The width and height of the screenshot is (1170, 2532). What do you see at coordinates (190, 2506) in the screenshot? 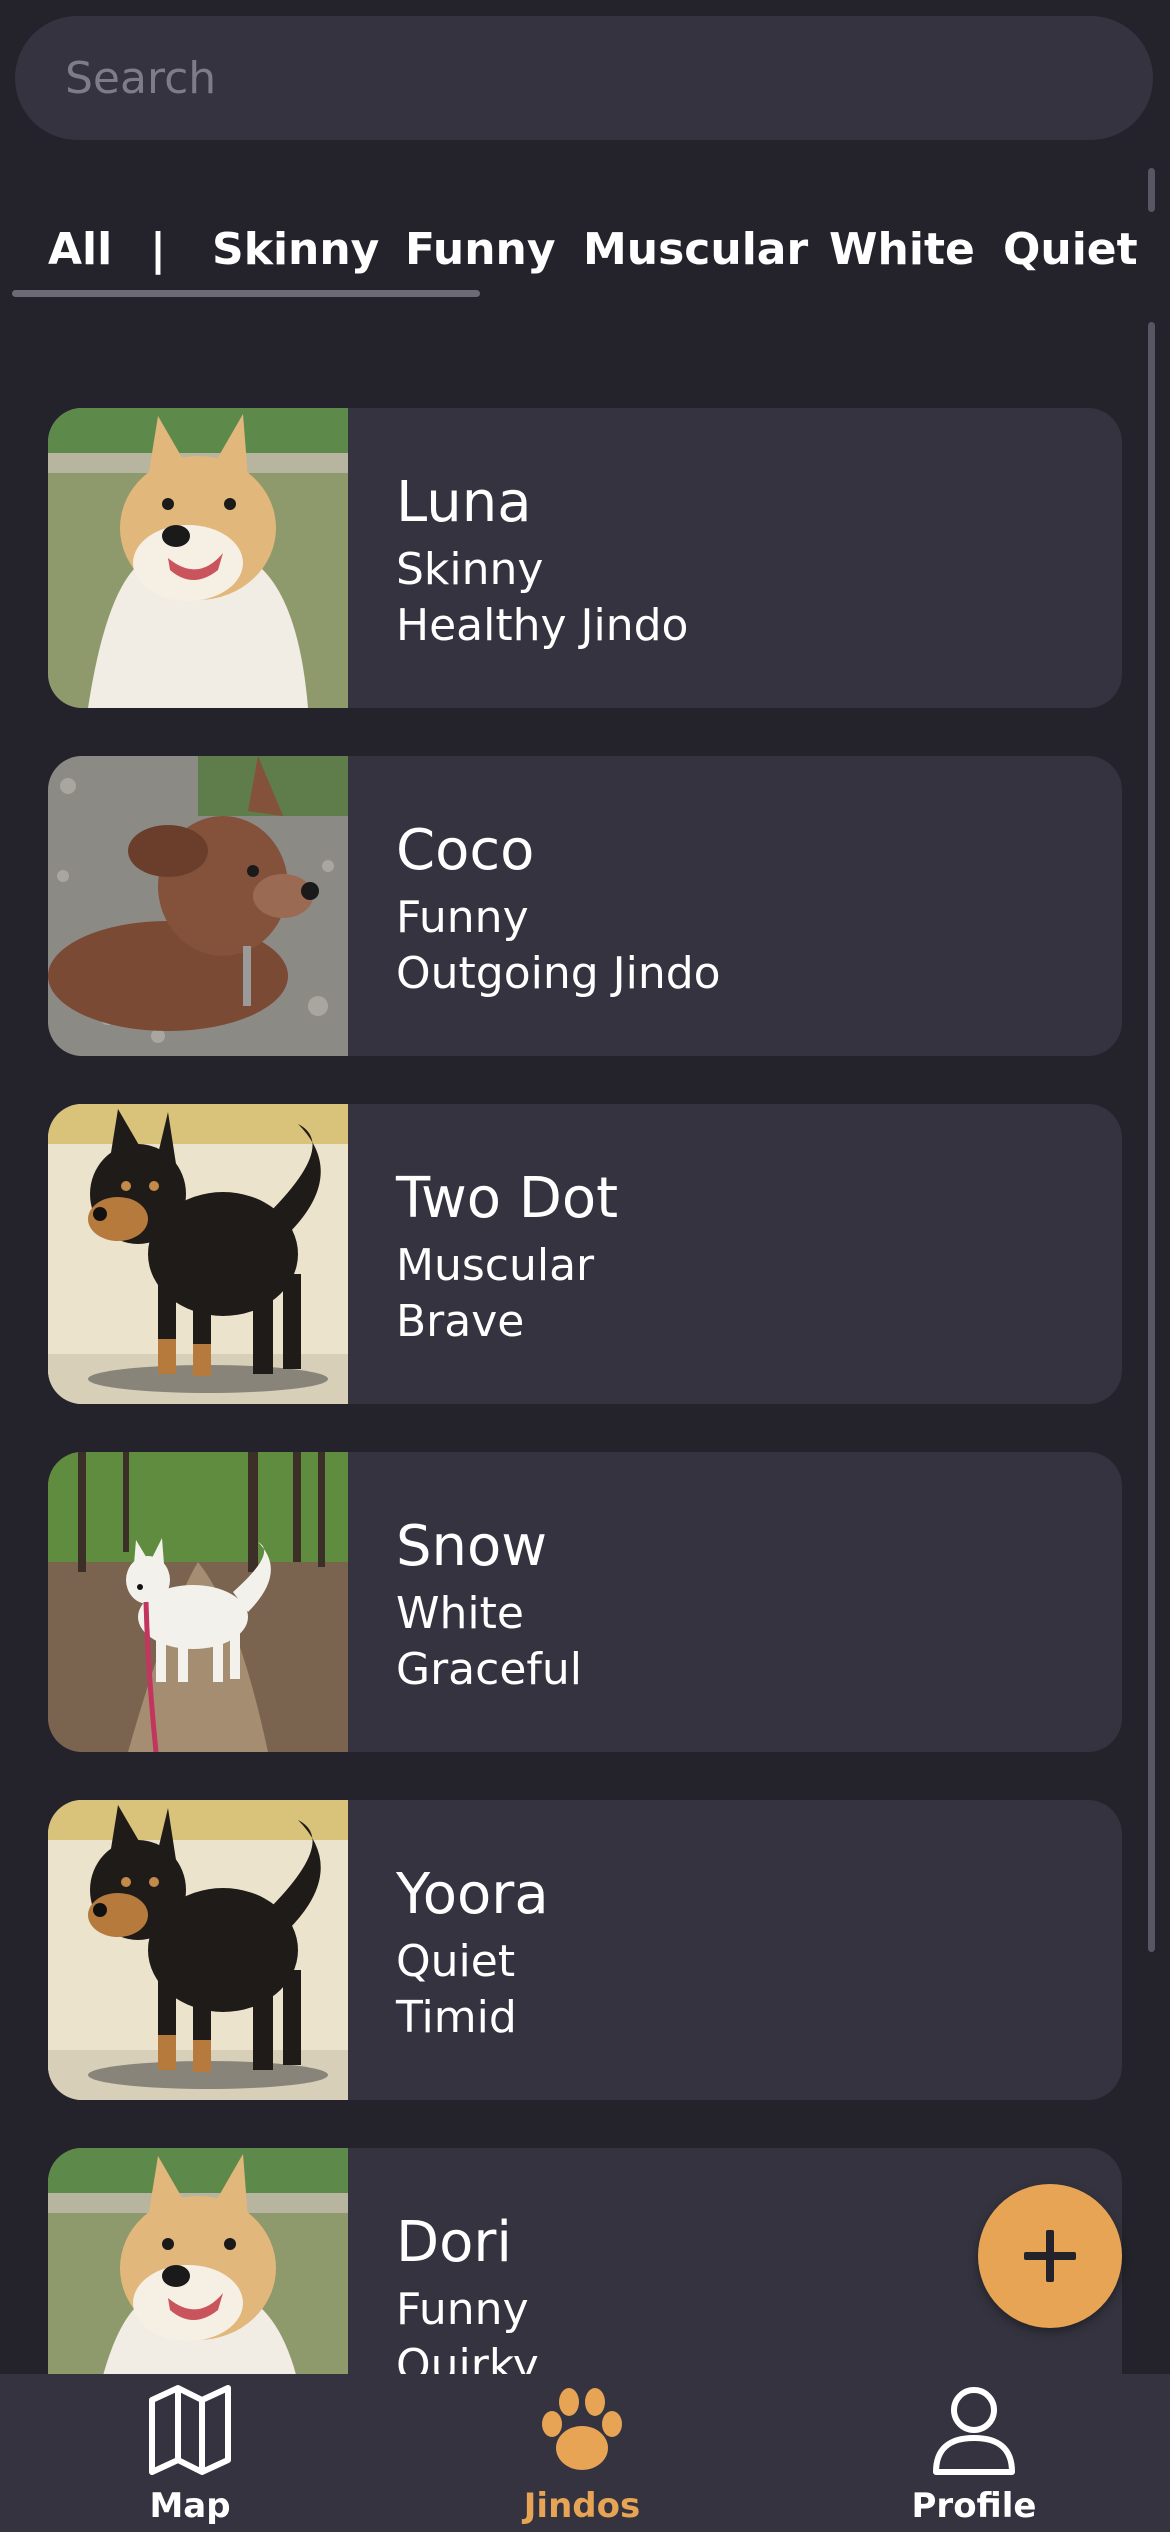
I see `nav-label-map: Map` at bounding box center [190, 2506].